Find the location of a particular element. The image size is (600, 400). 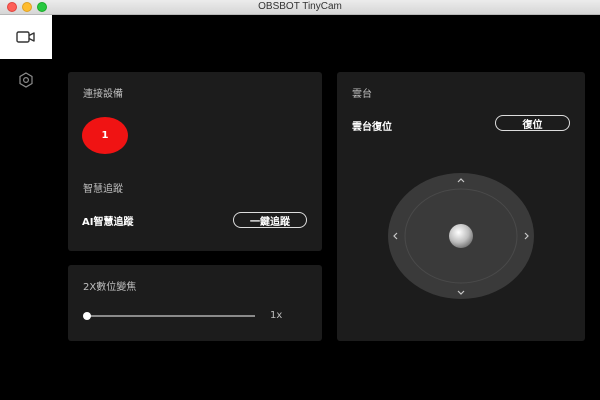

digital-zoom-panel: 2X數位變焦 1x is located at coordinates (195, 303).